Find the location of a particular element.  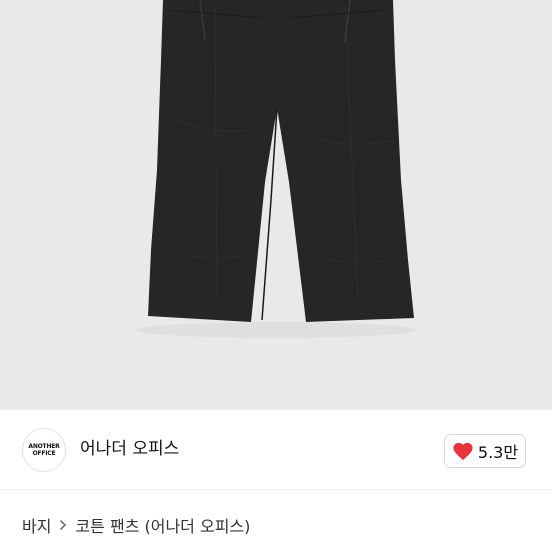

brand-logo: ANOTHER OFFICE is located at coordinates (44, 450).